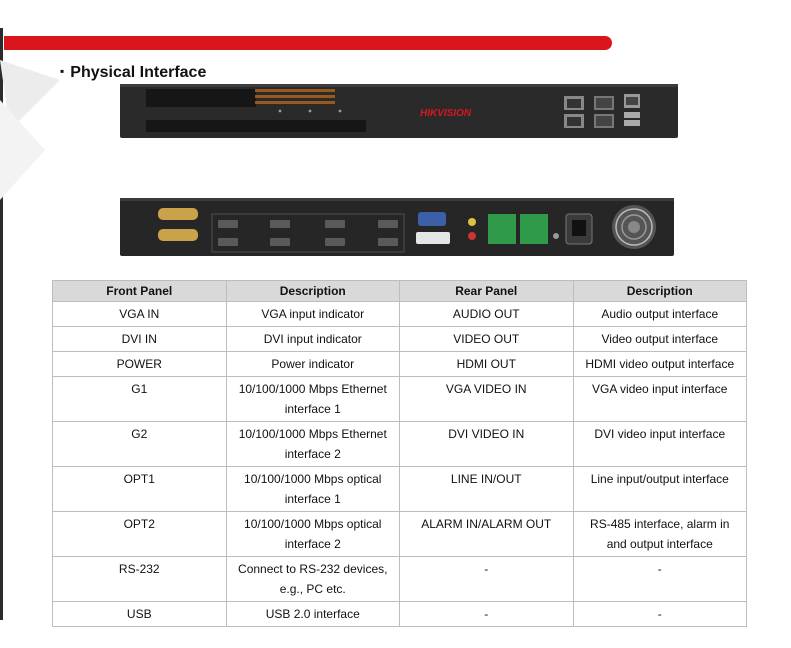  Describe the element at coordinates (308, 43) in the screenshot. I see `accent-red-bar` at that location.